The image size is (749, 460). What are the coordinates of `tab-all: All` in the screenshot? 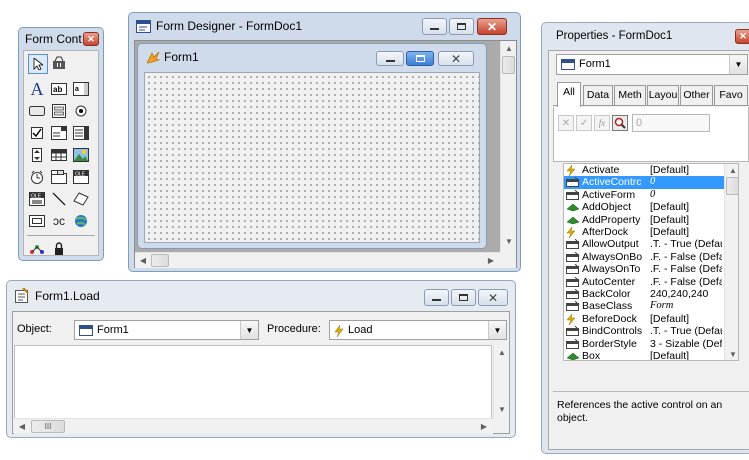 It's located at (569, 94).